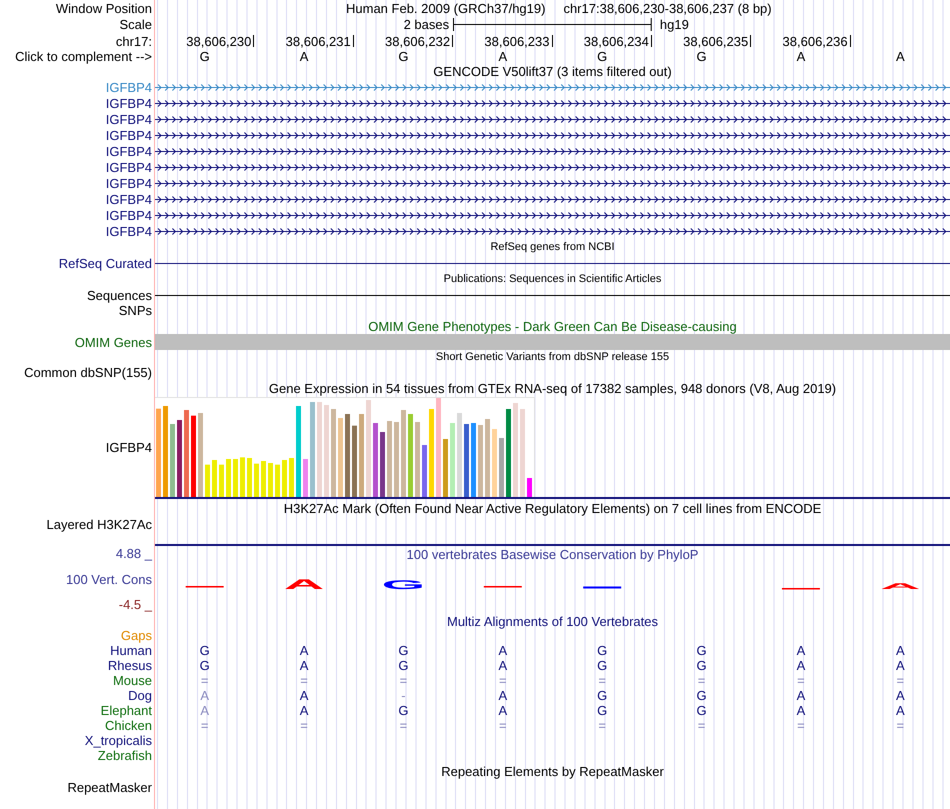  I want to click on track-label: OMIM Genes, so click(113, 342).